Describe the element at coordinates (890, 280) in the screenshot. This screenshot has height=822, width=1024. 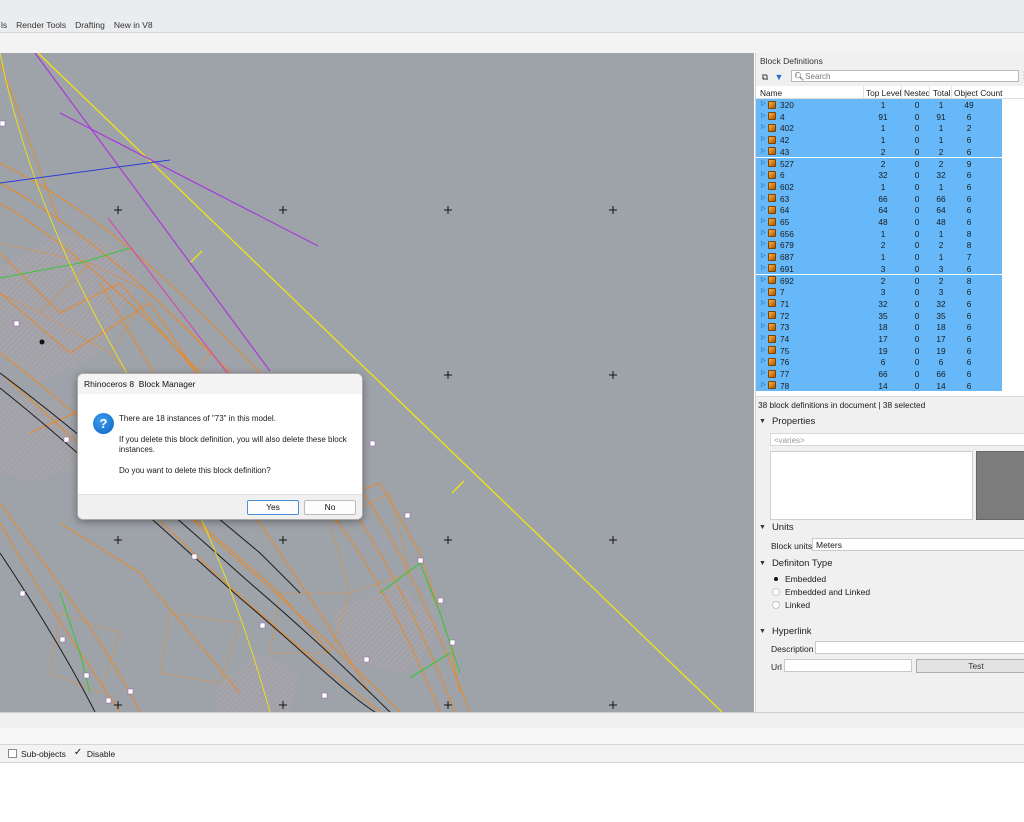
I see `block-row: ▷ 692 2 0 2 8` at that location.